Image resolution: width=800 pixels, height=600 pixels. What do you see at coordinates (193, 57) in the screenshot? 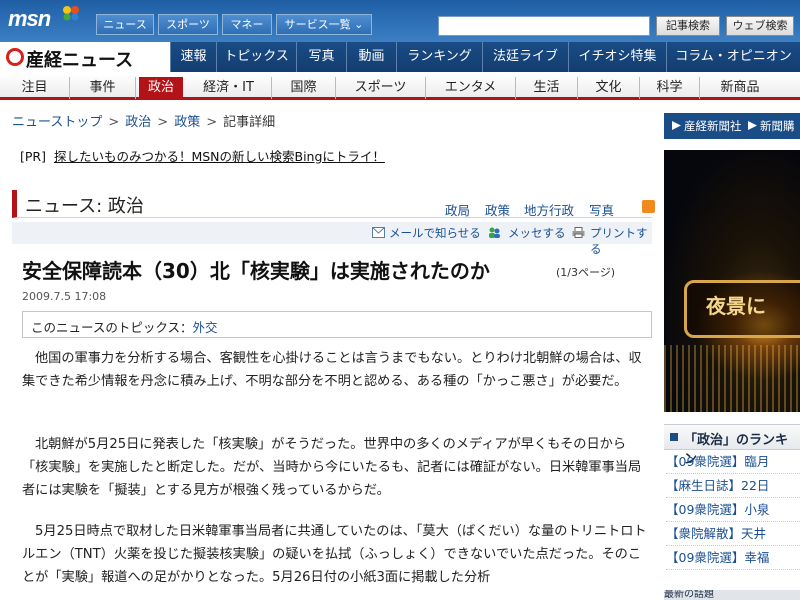
I see `nav-breaking: 速報` at bounding box center [193, 57].